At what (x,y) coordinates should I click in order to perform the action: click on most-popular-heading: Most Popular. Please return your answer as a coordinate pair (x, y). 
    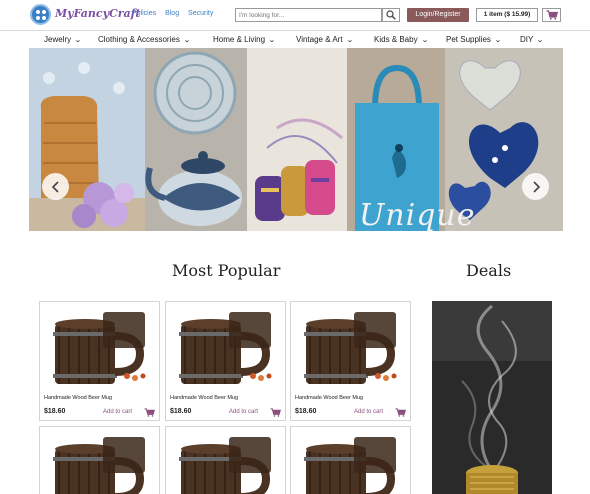
    Looking at the image, I should click on (226, 270).